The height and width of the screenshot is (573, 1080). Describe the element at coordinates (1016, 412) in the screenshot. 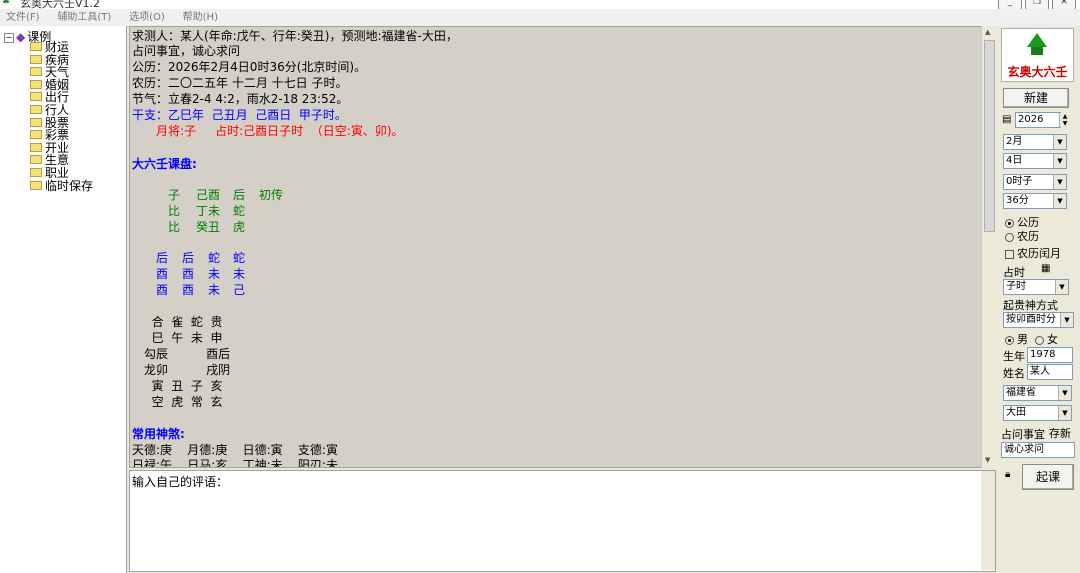

I see `city-value: 大田` at that location.